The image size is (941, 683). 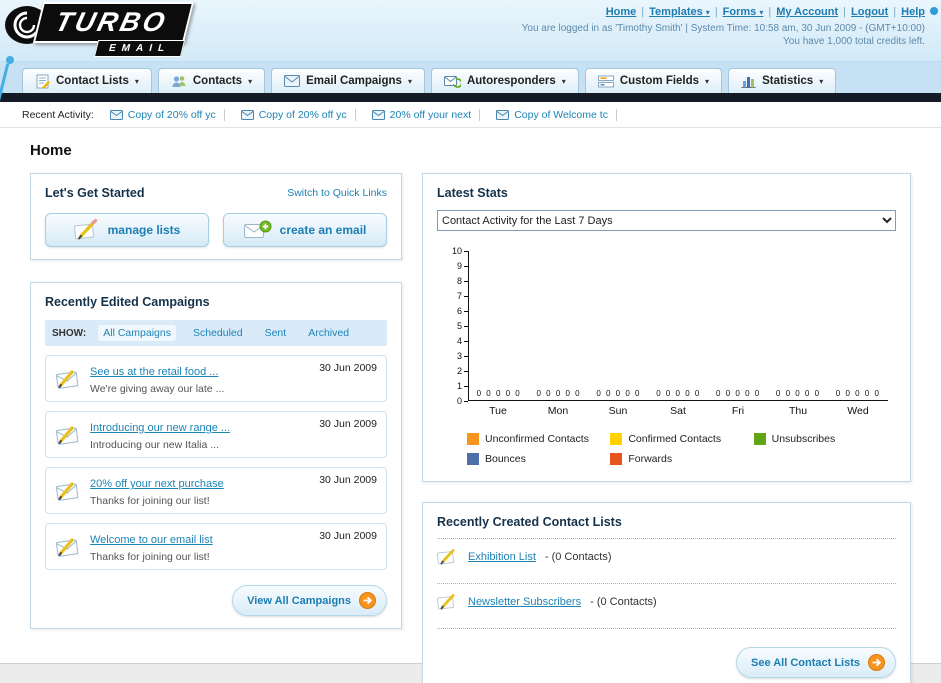 What do you see at coordinates (743, 12) in the screenshot?
I see `top-link-forms: Forms ▾` at bounding box center [743, 12].